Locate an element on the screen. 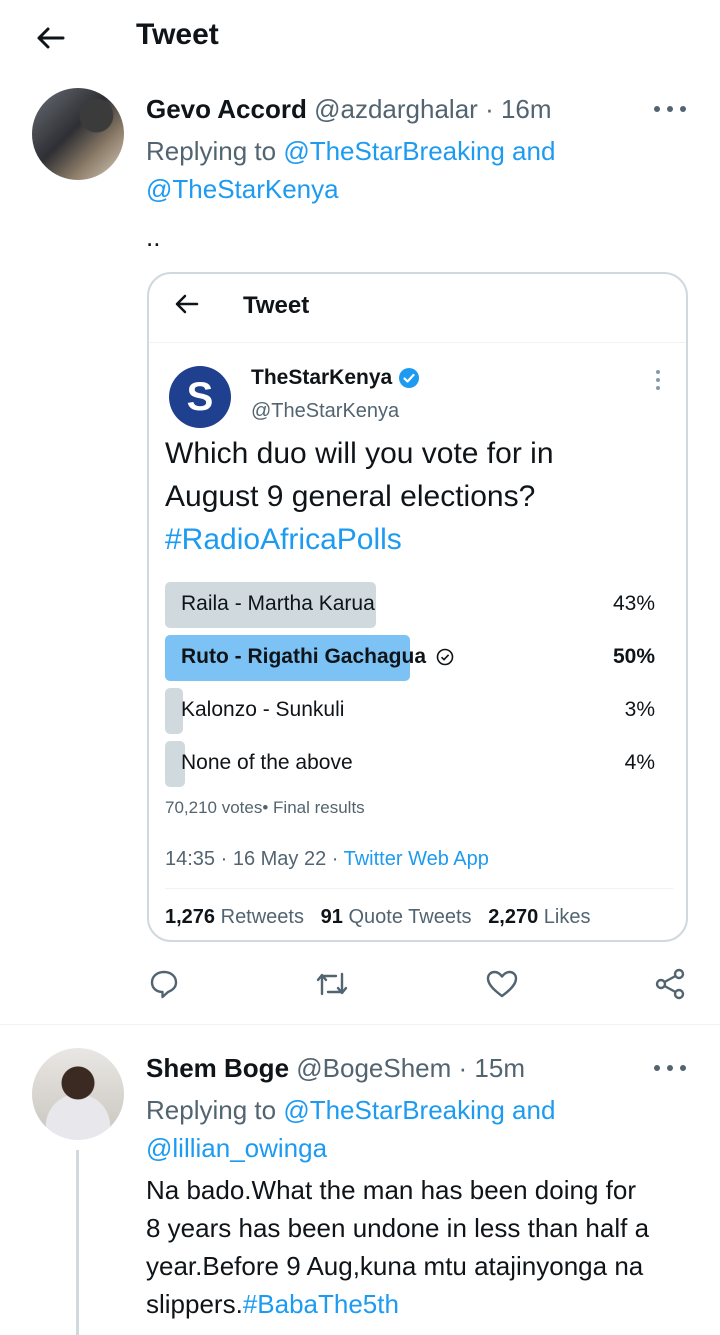 The height and width of the screenshot is (1335, 720). reply-button is located at coordinates (164, 984).